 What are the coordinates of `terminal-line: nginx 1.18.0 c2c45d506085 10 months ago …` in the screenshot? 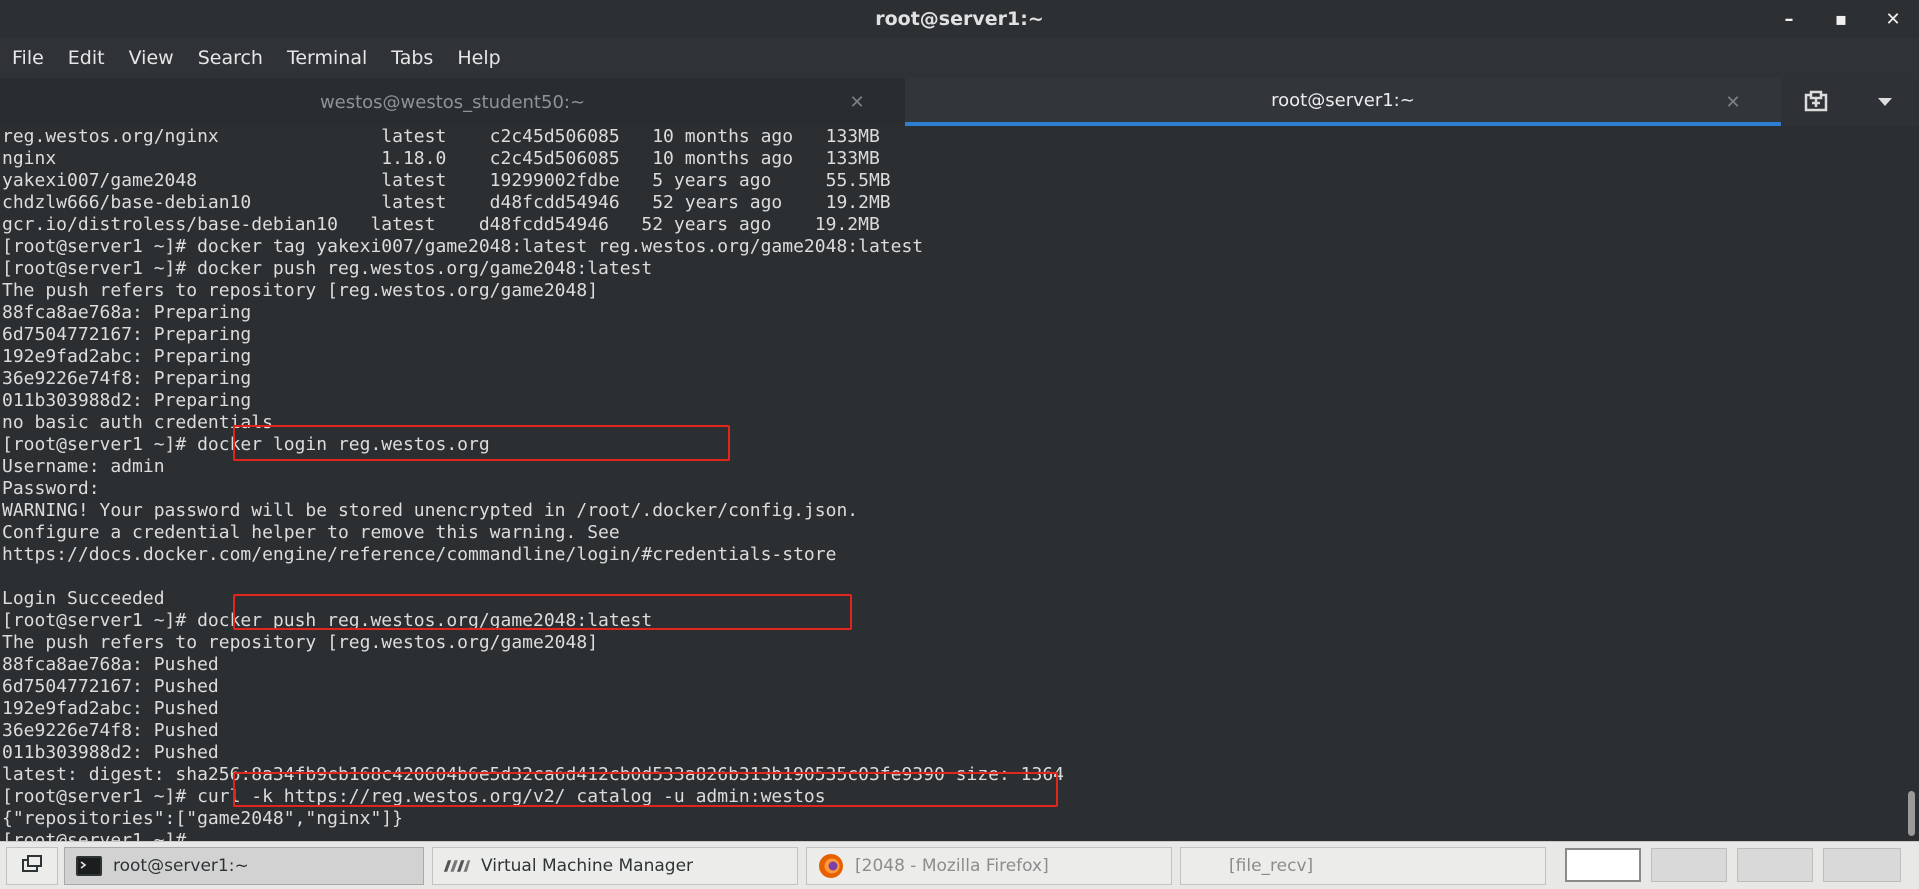 It's located at (441, 158).